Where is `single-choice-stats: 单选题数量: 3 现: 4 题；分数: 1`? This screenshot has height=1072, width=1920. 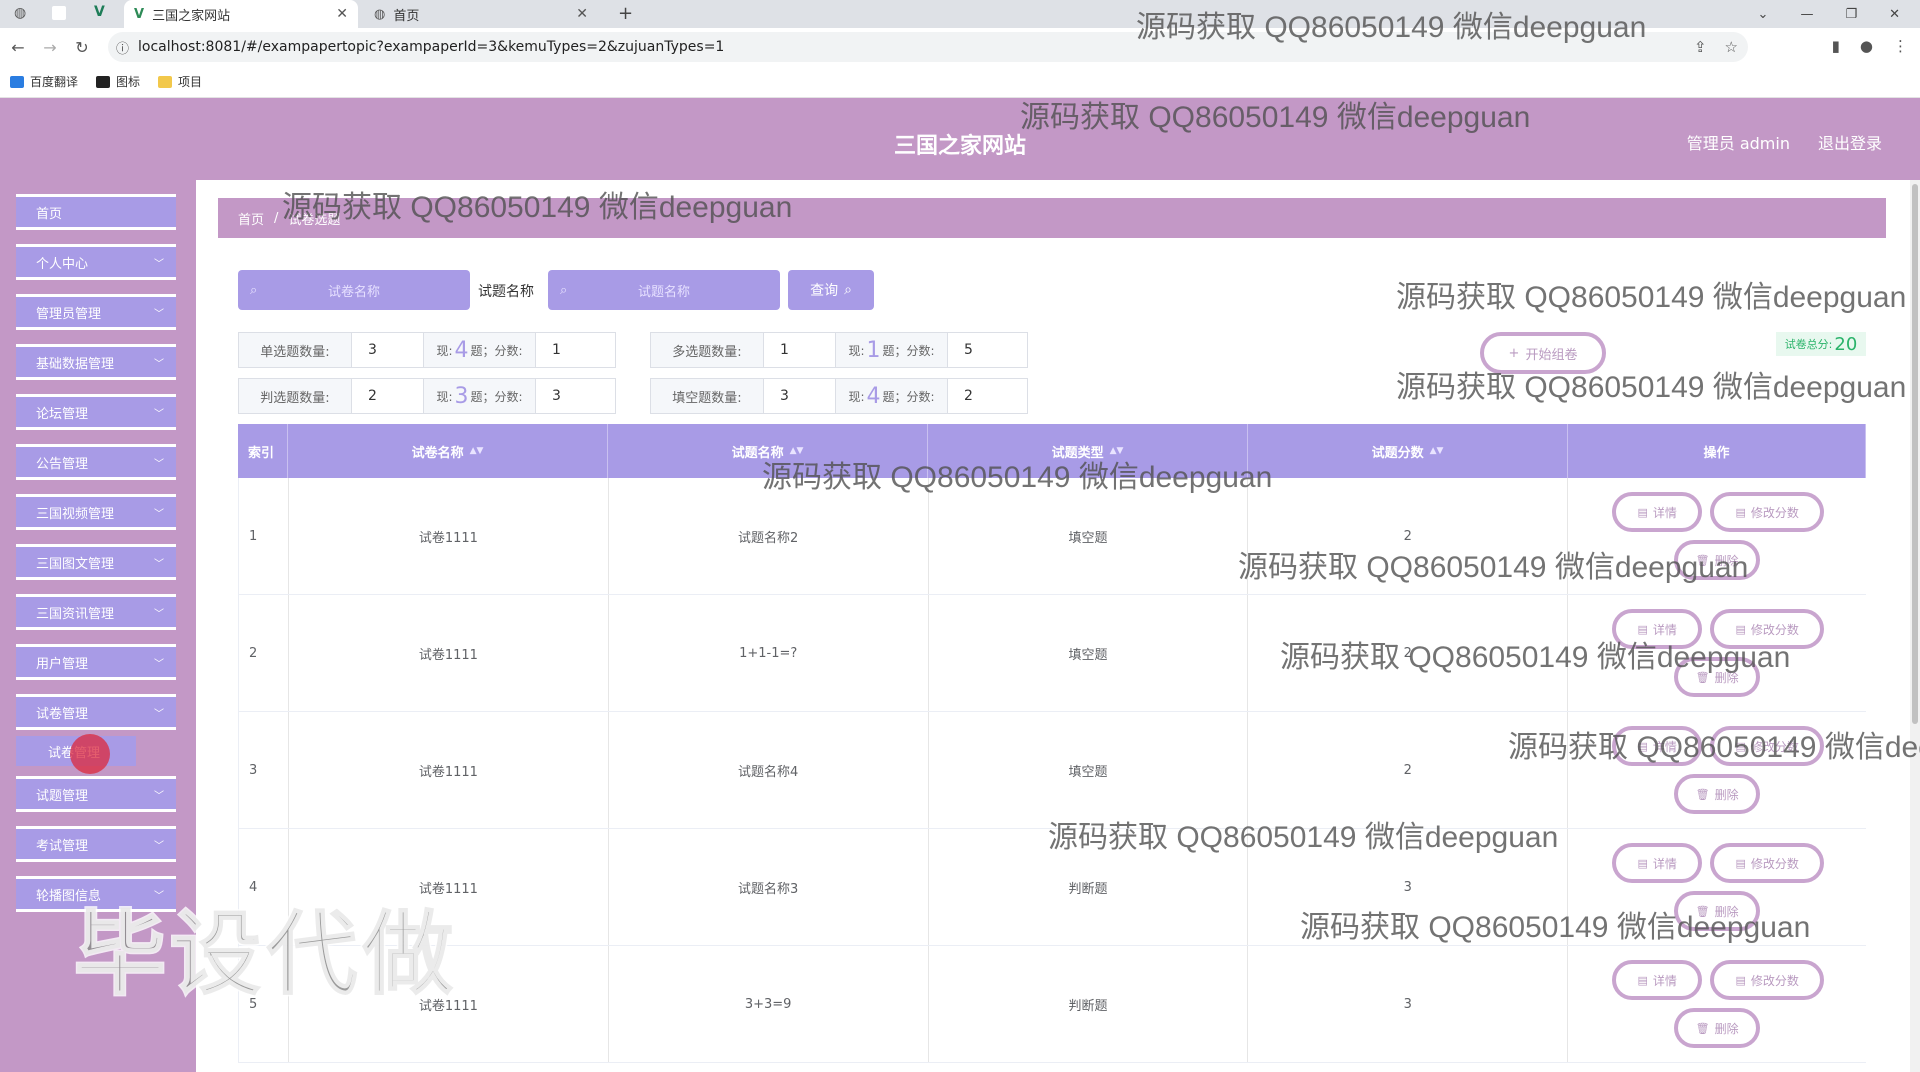
single-choice-stats: 单选题数量: 3 现: 4 题；分数: 1 is located at coordinates (427, 350).